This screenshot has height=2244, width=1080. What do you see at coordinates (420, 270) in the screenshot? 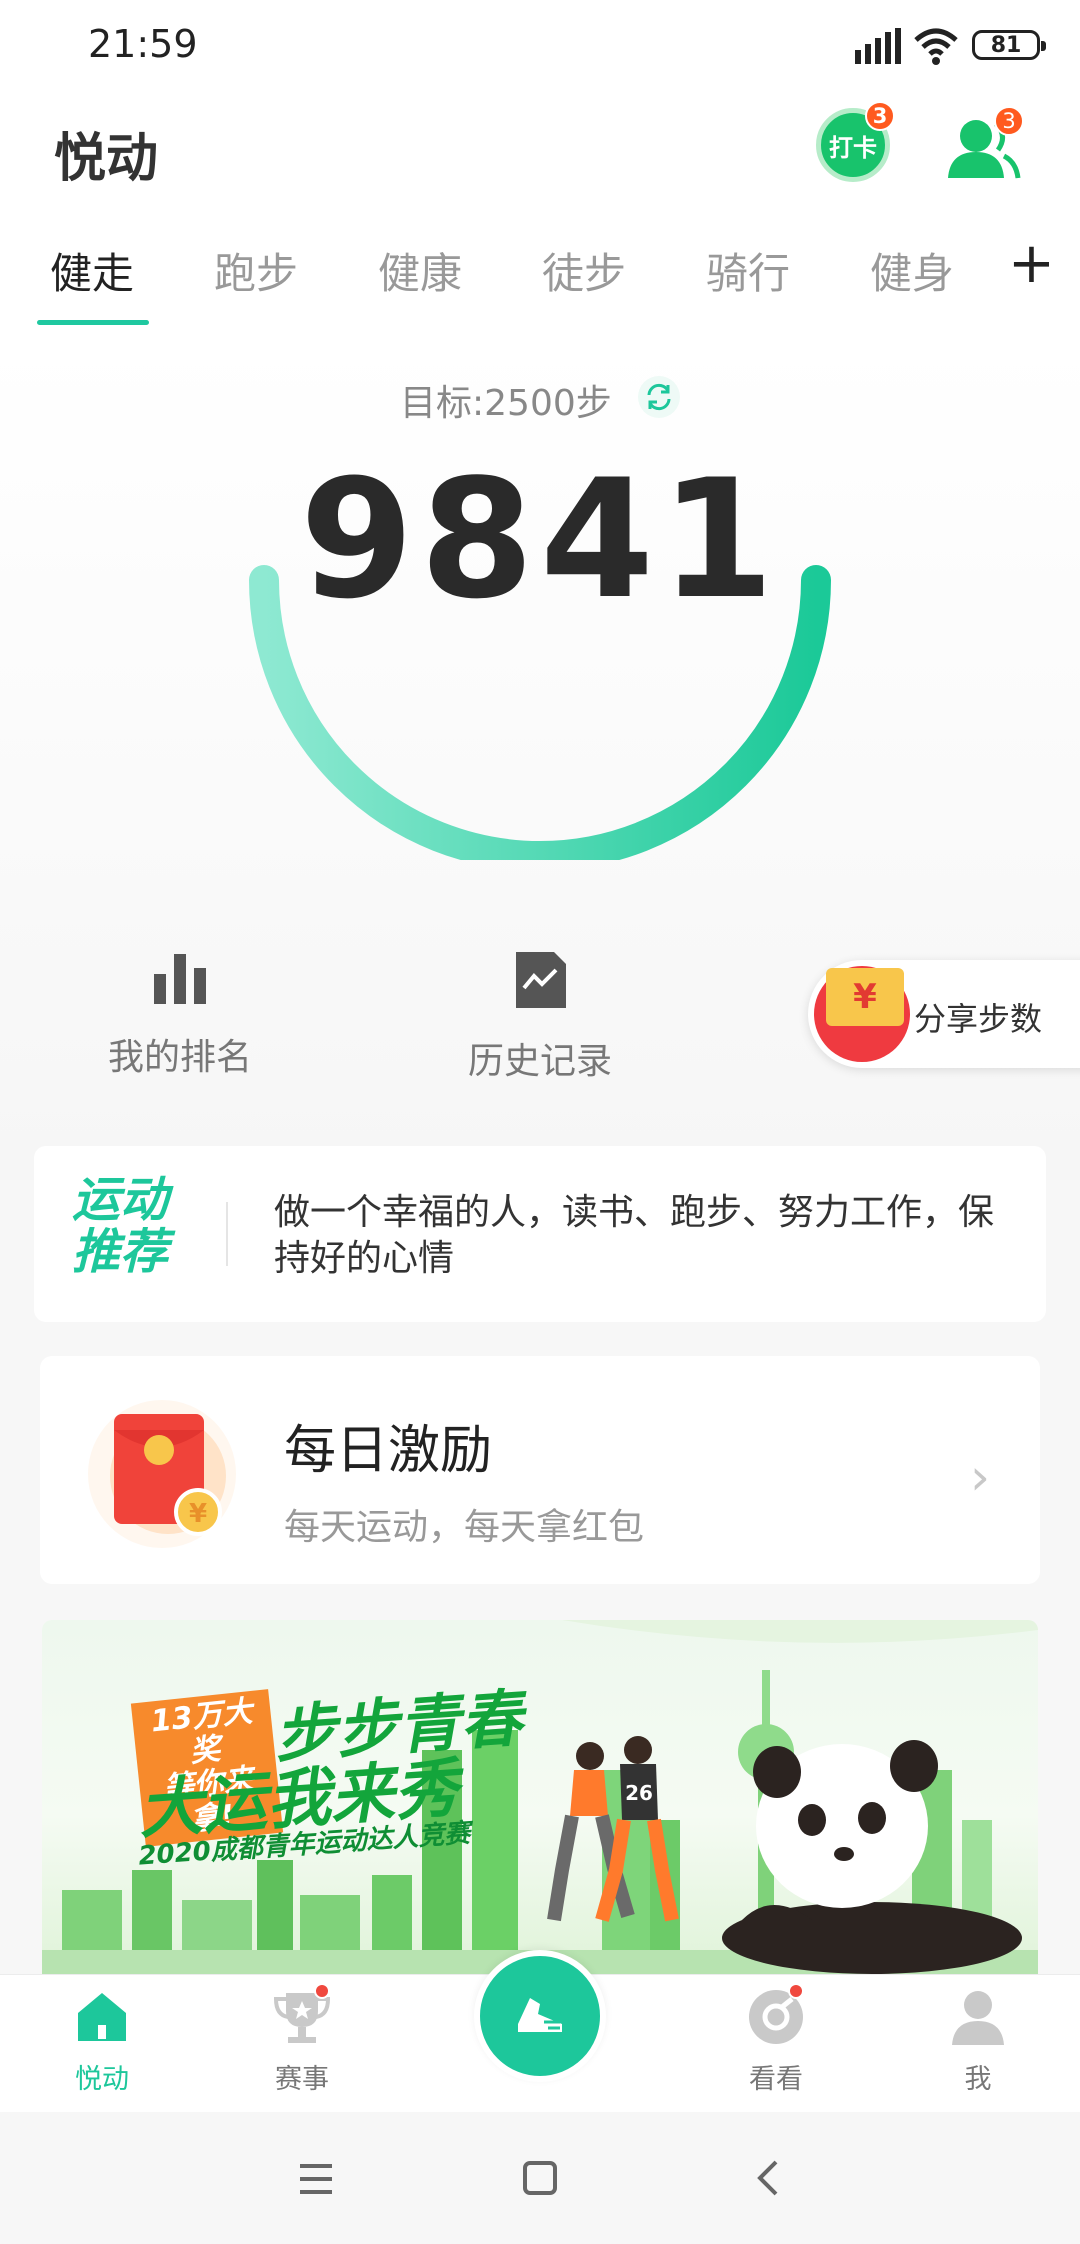
I see `tab-health: 健康` at bounding box center [420, 270].